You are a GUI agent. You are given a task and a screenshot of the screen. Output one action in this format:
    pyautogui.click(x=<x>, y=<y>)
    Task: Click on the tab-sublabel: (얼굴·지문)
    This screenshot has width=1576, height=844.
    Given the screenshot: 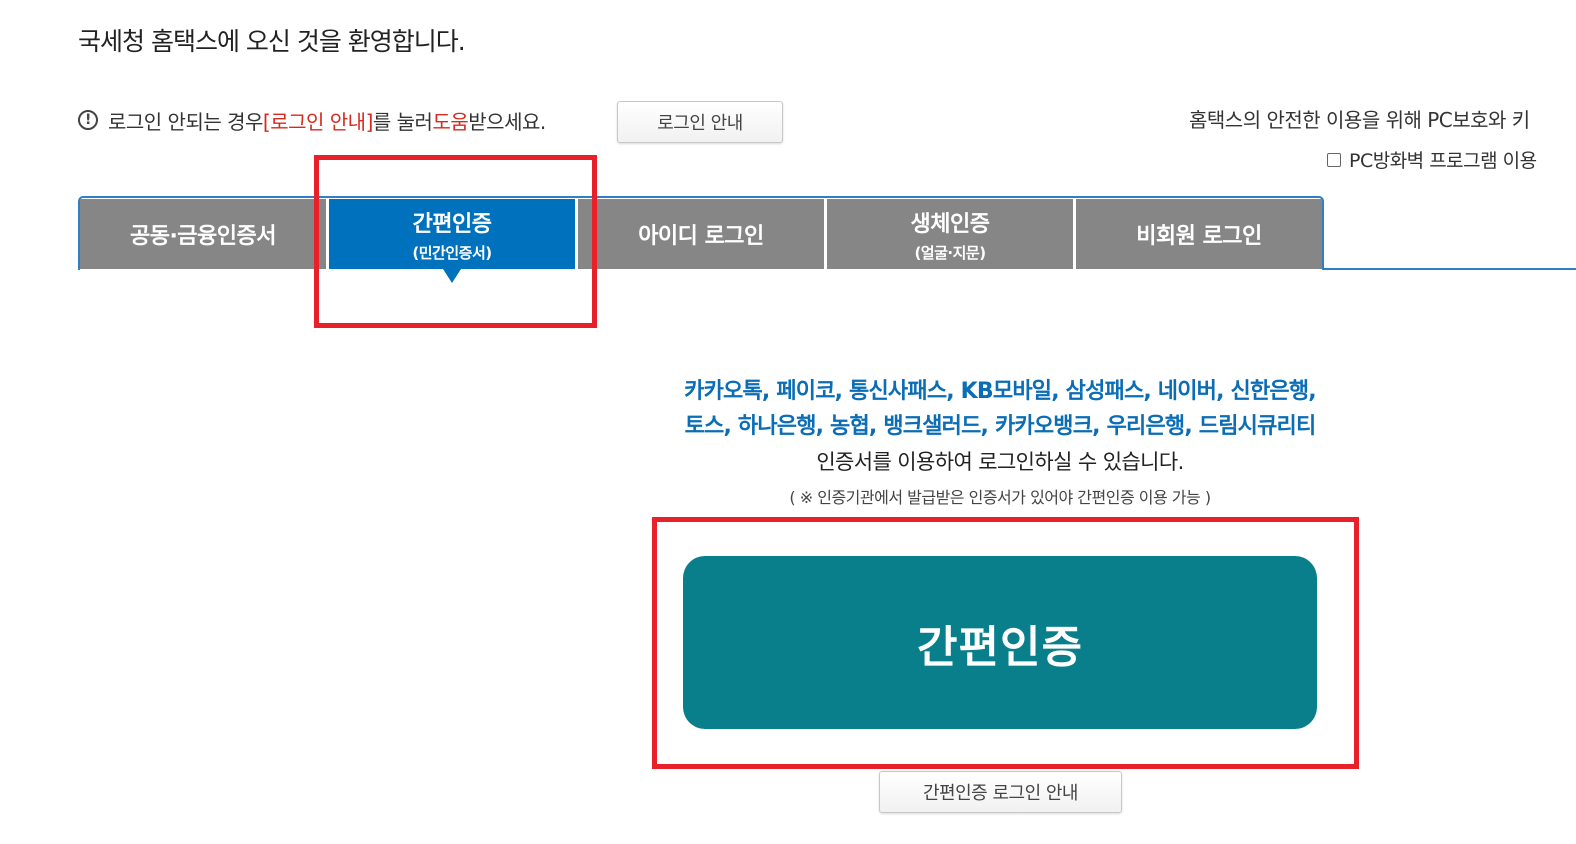 What is the action you would take?
    pyautogui.click(x=950, y=252)
    